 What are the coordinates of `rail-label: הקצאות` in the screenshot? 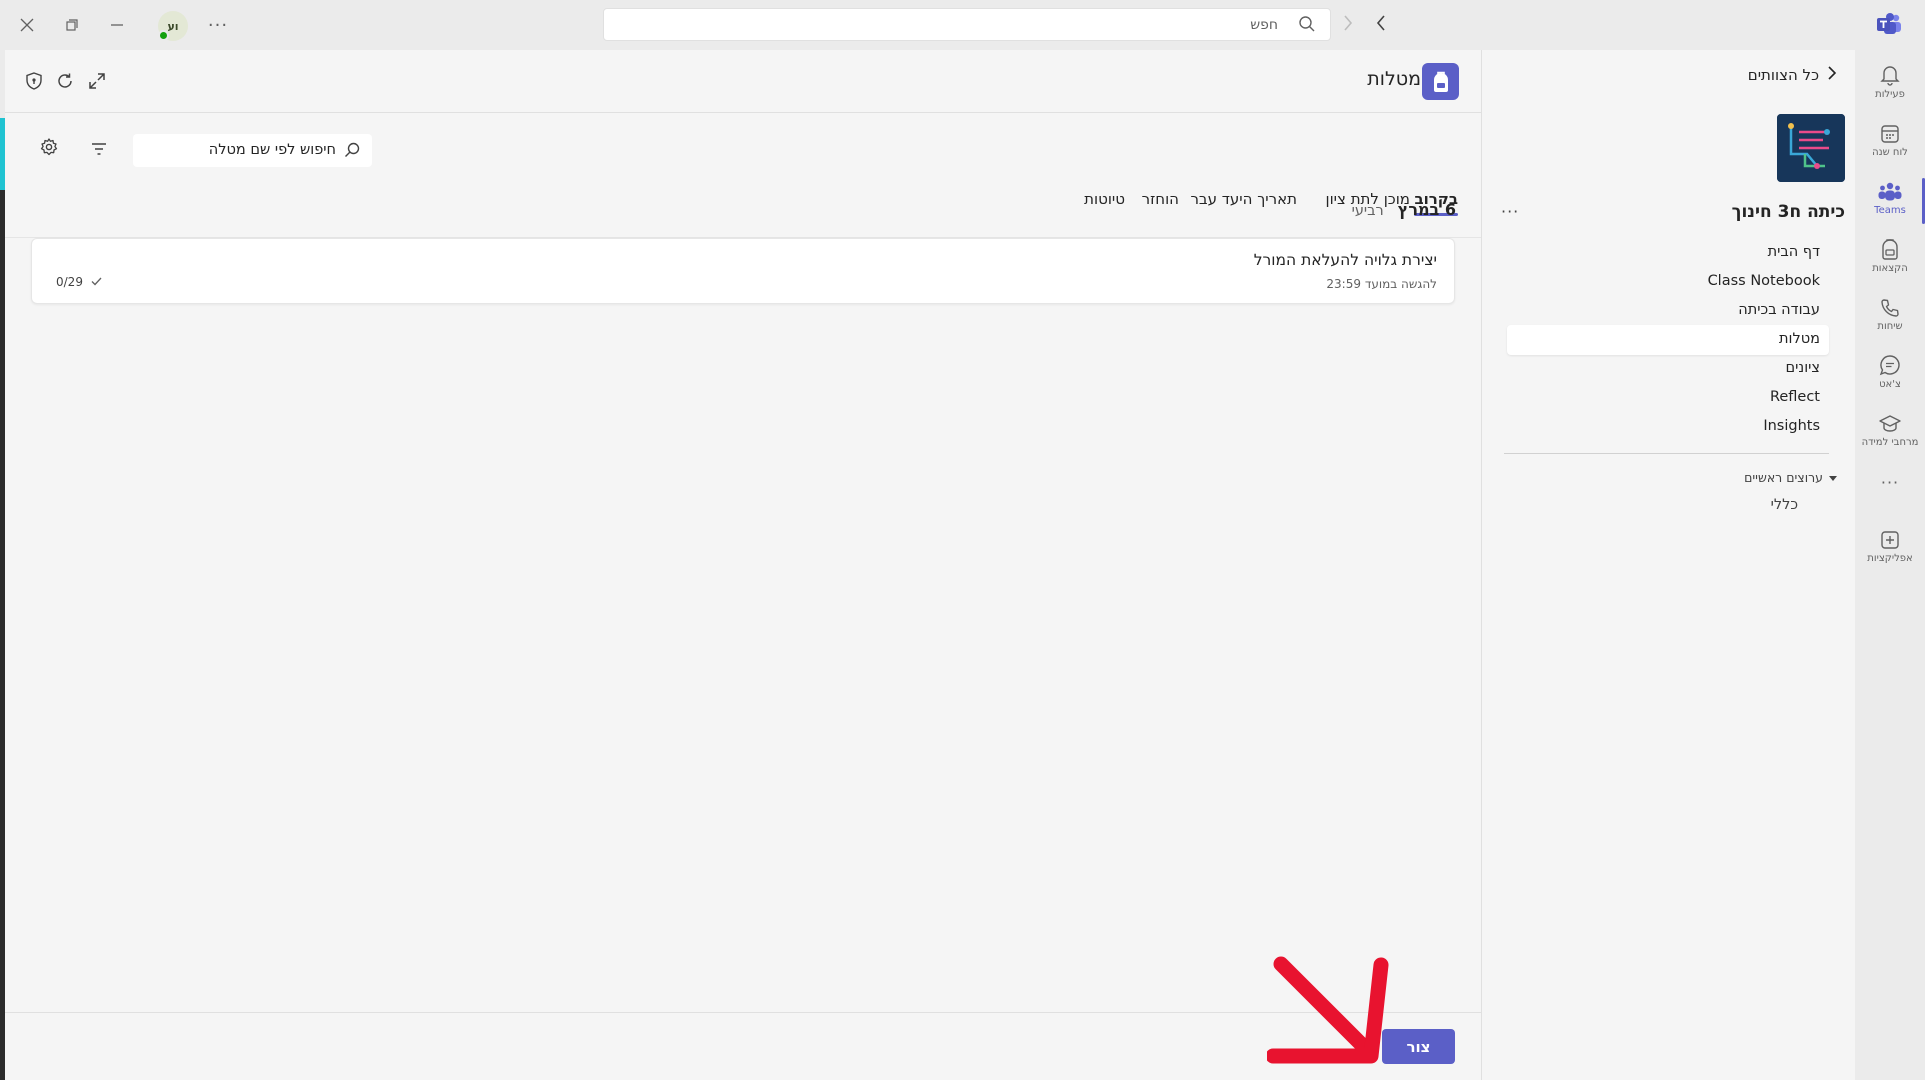 It's located at (1890, 268).